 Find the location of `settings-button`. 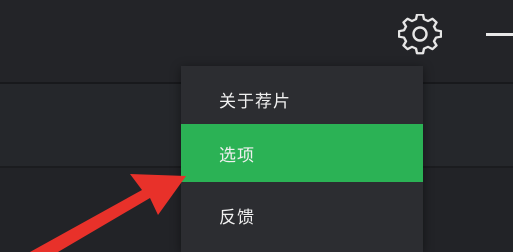

settings-button is located at coordinates (420, 36).